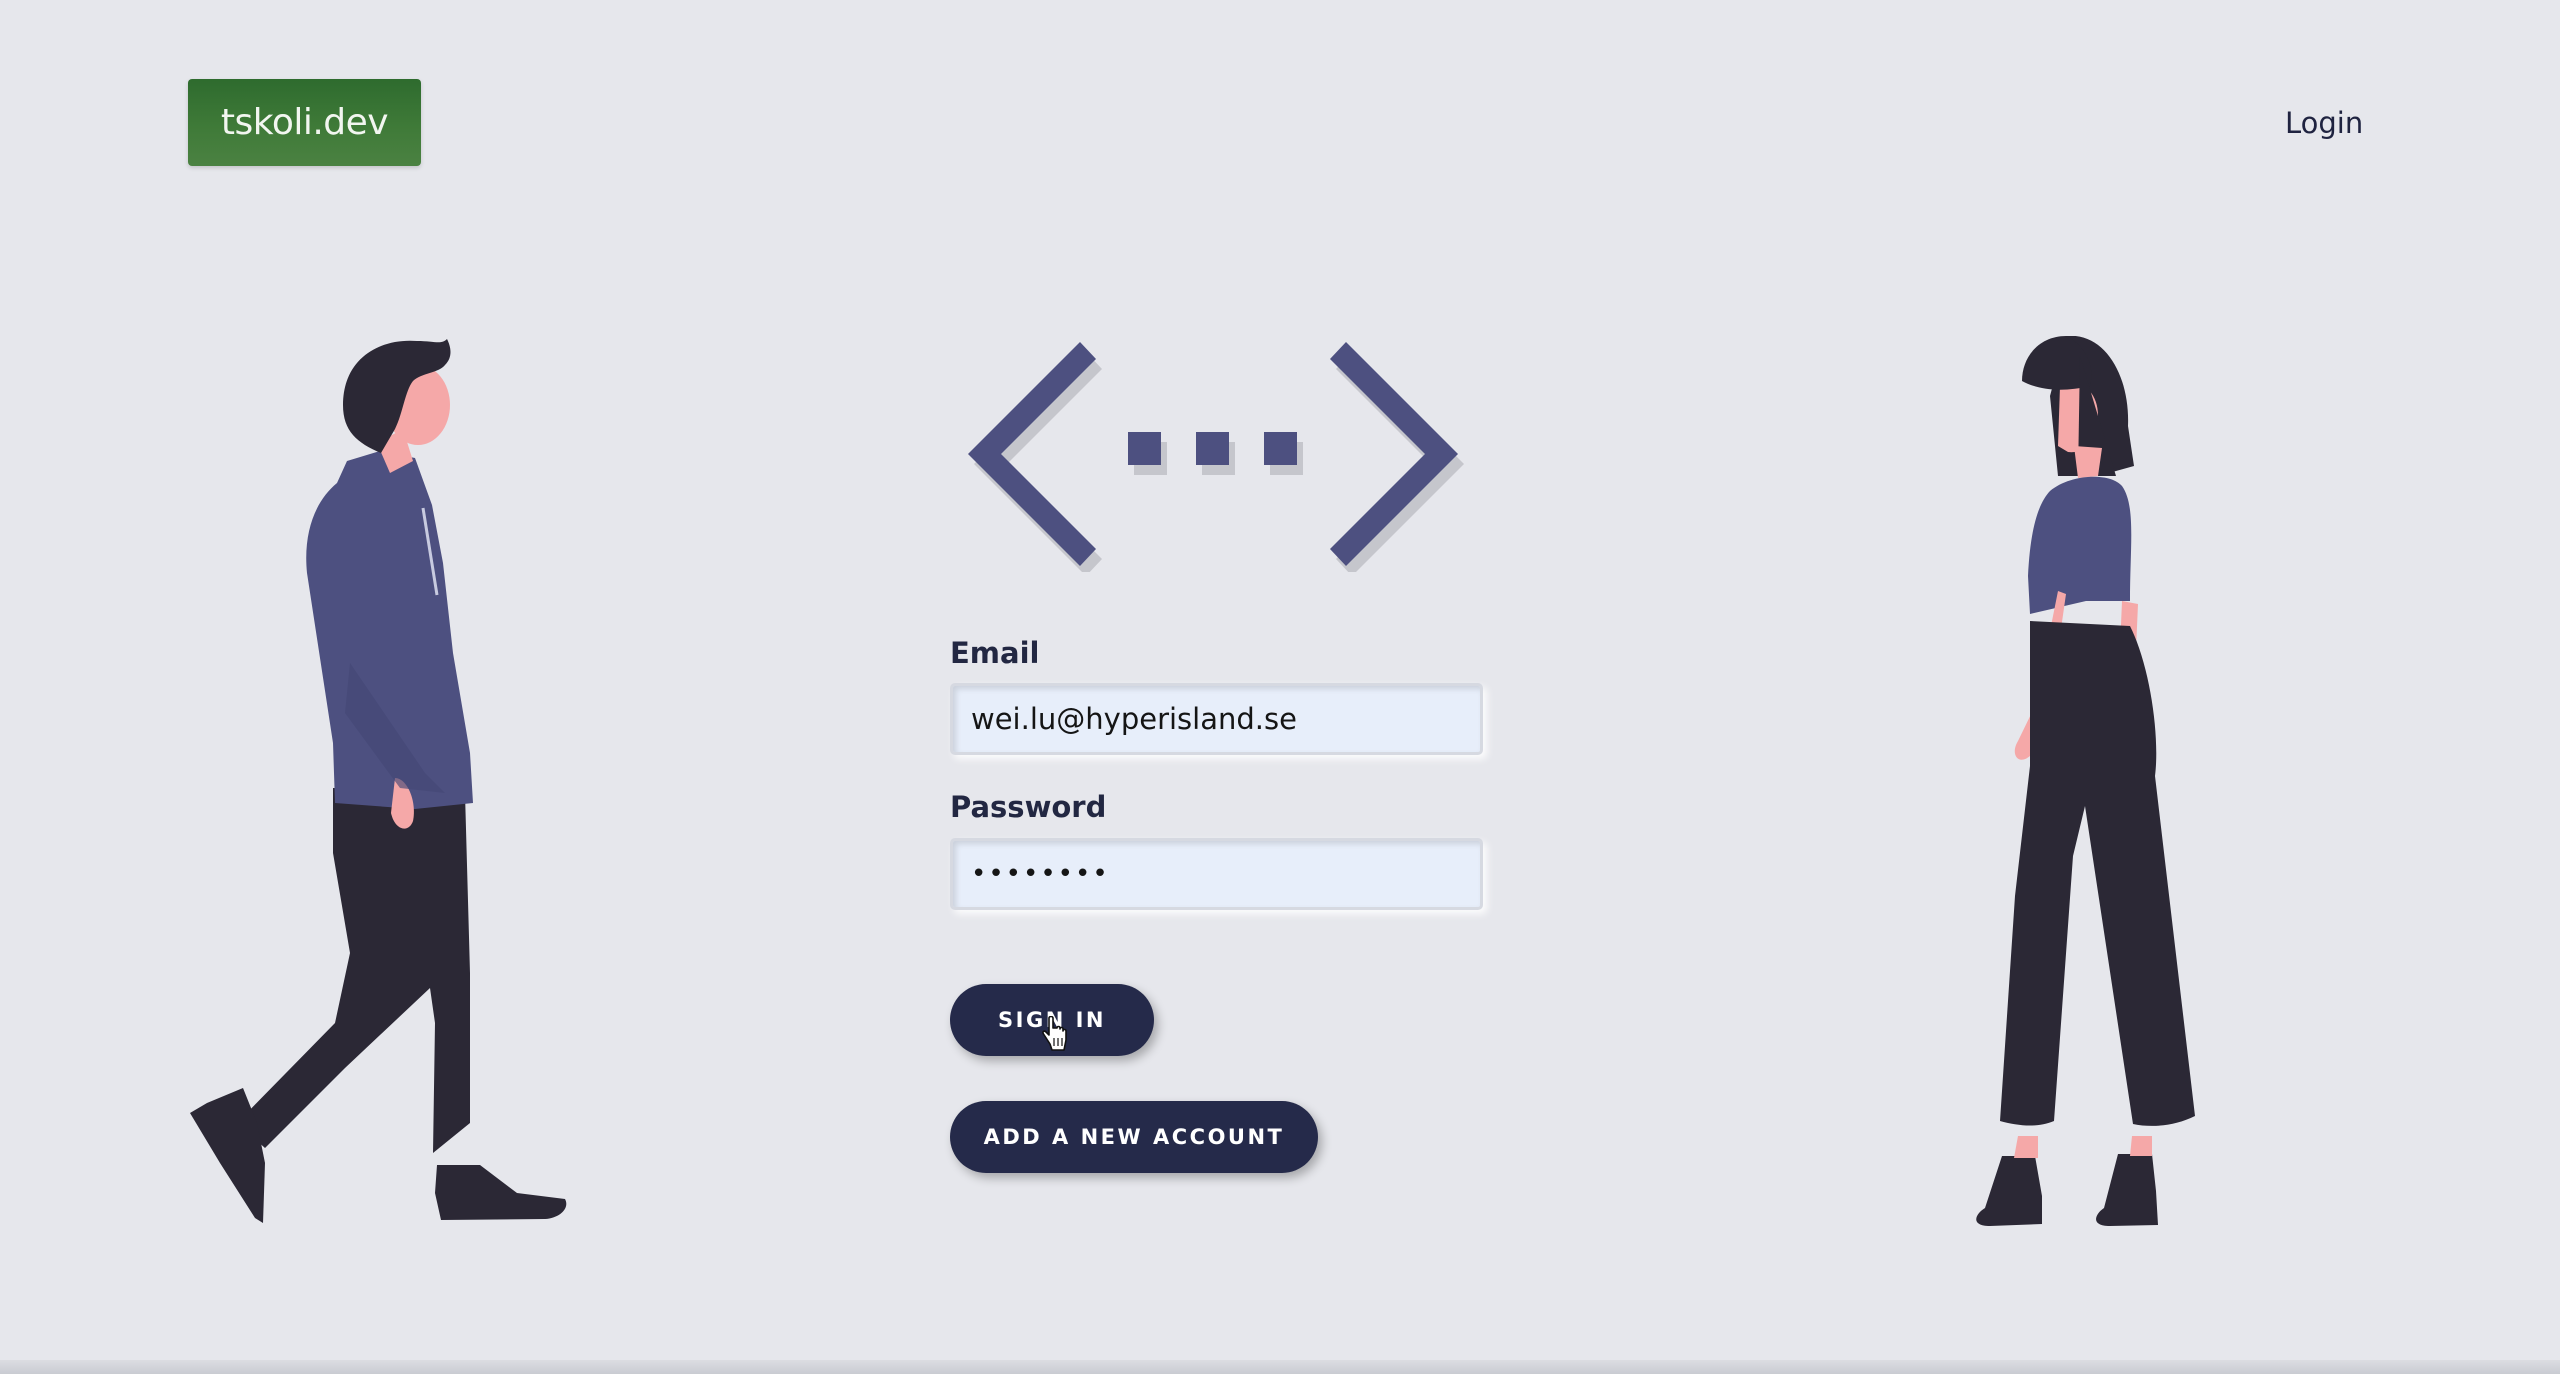 This screenshot has height=1374, width=2560. Describe the element at coordinates (2324, 123) in the screenshot. I see `nav-login-link: Login` at that location.